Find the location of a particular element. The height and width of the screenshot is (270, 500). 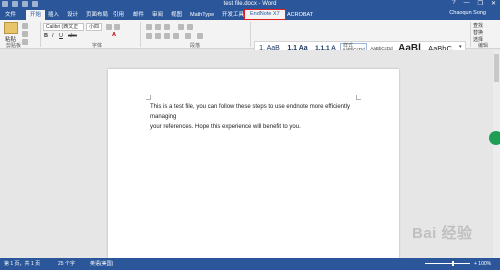

bullets-icon is located at coordinates (149, 27).